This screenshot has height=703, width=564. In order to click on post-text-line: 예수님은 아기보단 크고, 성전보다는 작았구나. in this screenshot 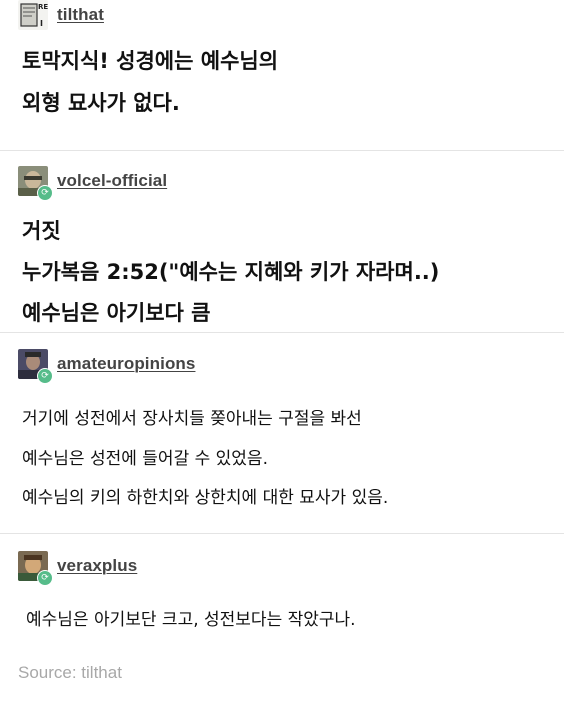, I will do `click(191, 620)`.